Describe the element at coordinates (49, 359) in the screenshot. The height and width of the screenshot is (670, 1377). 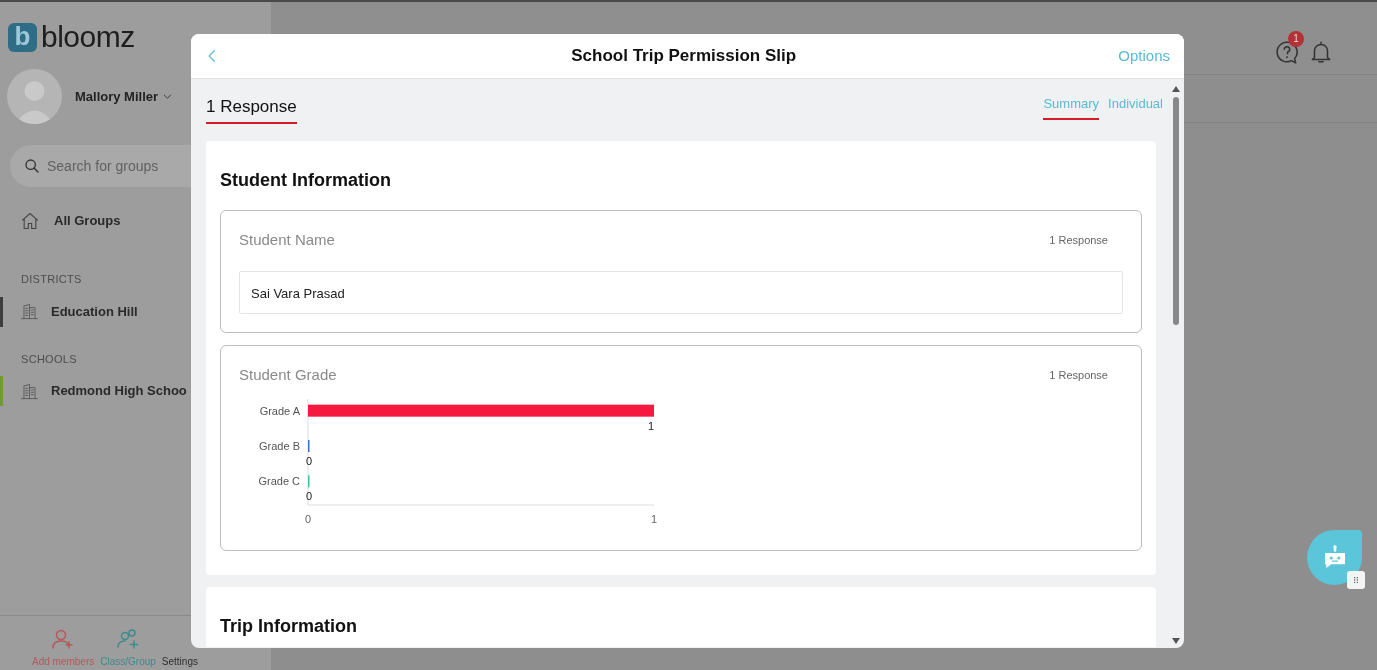
I see `section-heading: SCHOOLS` at that location.